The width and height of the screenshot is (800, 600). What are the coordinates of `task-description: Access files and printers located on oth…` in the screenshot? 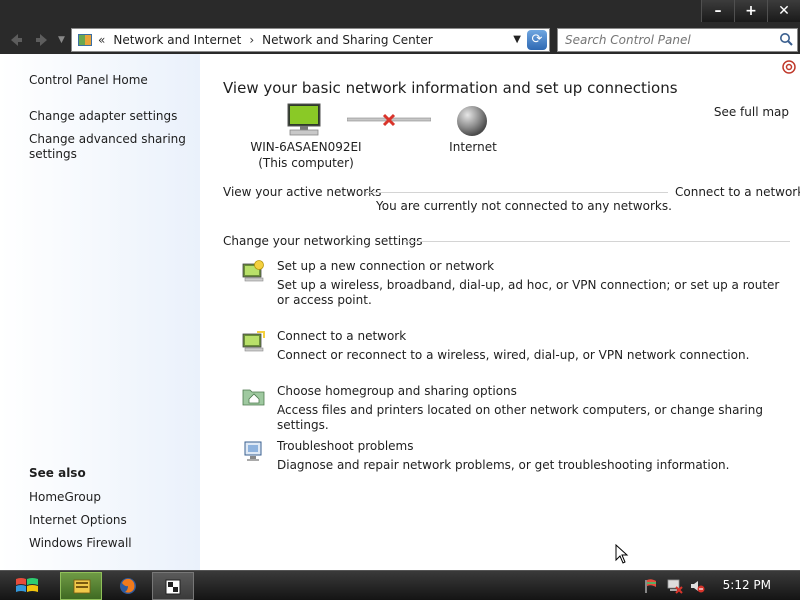 It's located at (520, 417).